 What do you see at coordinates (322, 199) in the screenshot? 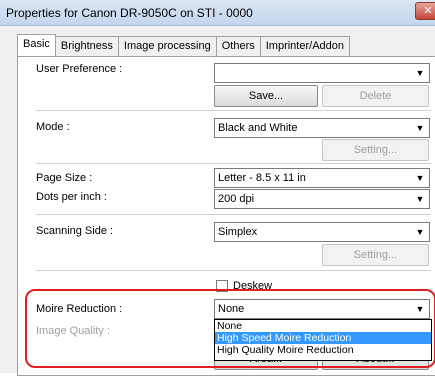
I see `dpi-select: 200 dpi ▼` at bounding box center [322, 199].